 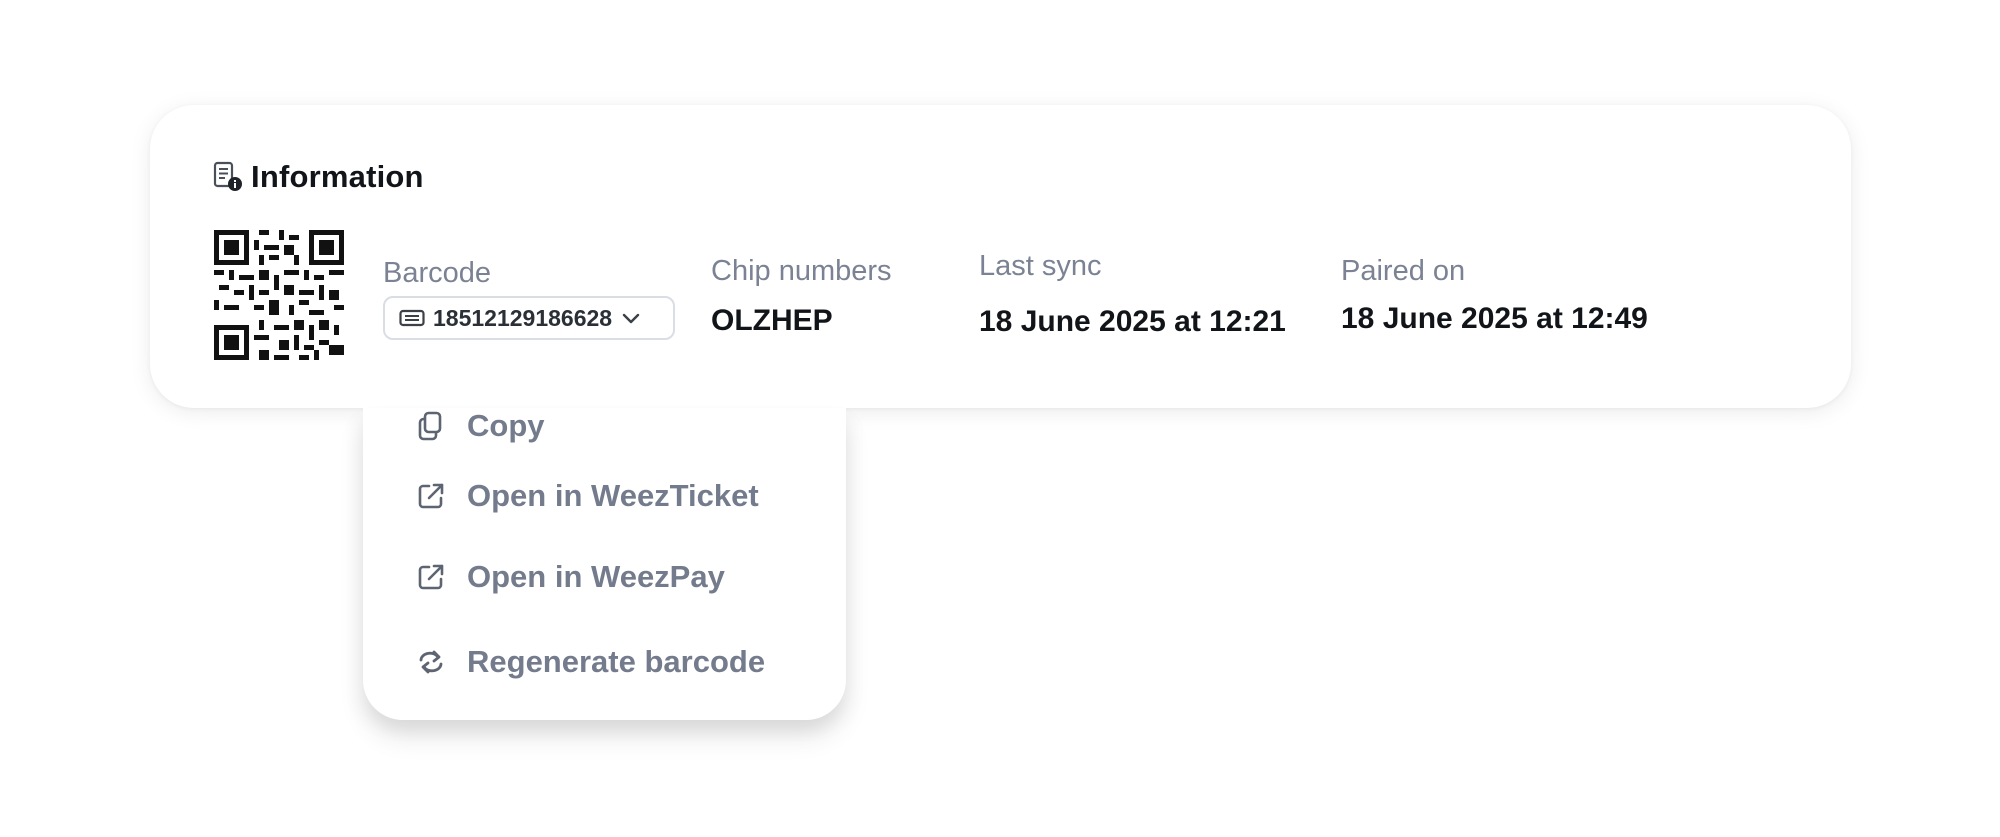 I want to click on paired-on-value: 18 June 2025 at 12:49, so click(x=1494, y=318).